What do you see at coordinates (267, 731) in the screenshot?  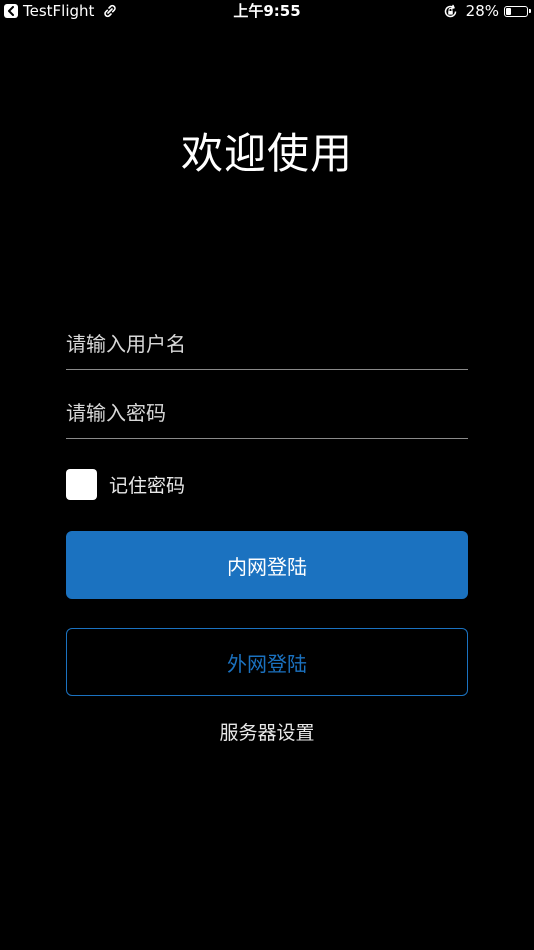 I see `server-settings-link: 服务器设置` at bounding box center [267, 731].